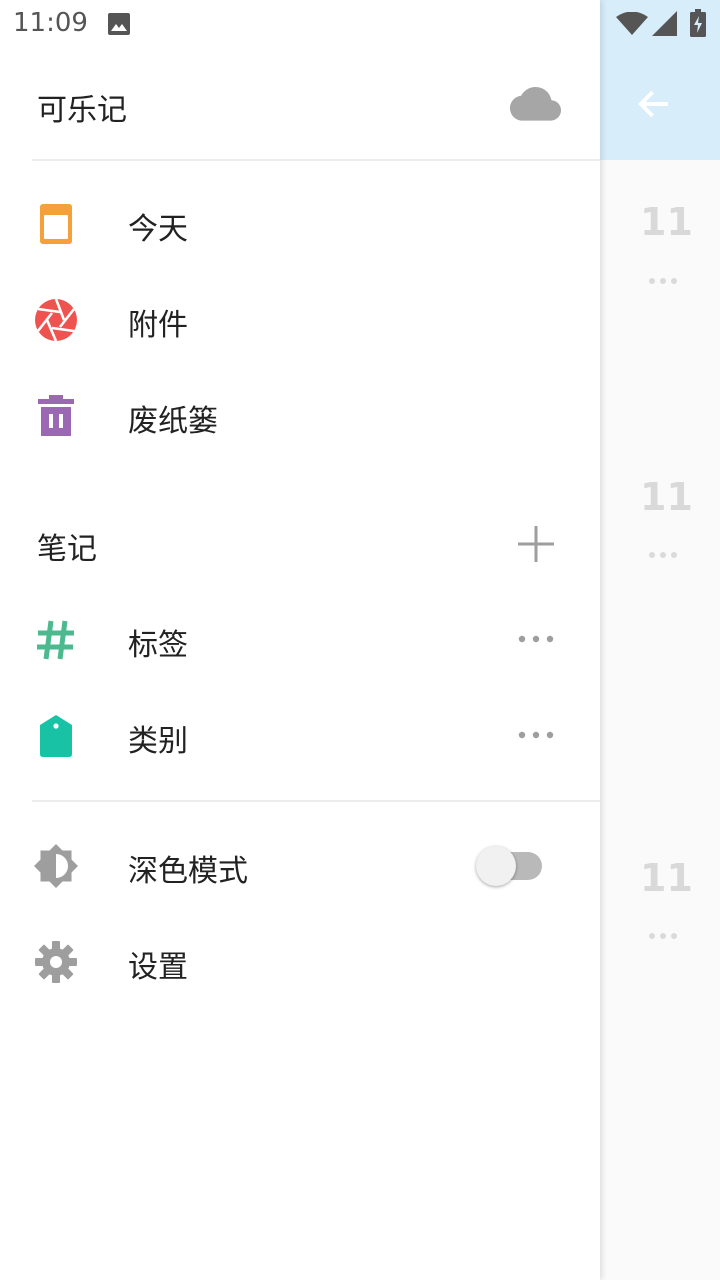 Image resolution: width=720 pixels, height=1280 pixels. Describe the element at coordinates (158, 645) in the screenshot. I see `drawer-item-label: 标签` at that location.